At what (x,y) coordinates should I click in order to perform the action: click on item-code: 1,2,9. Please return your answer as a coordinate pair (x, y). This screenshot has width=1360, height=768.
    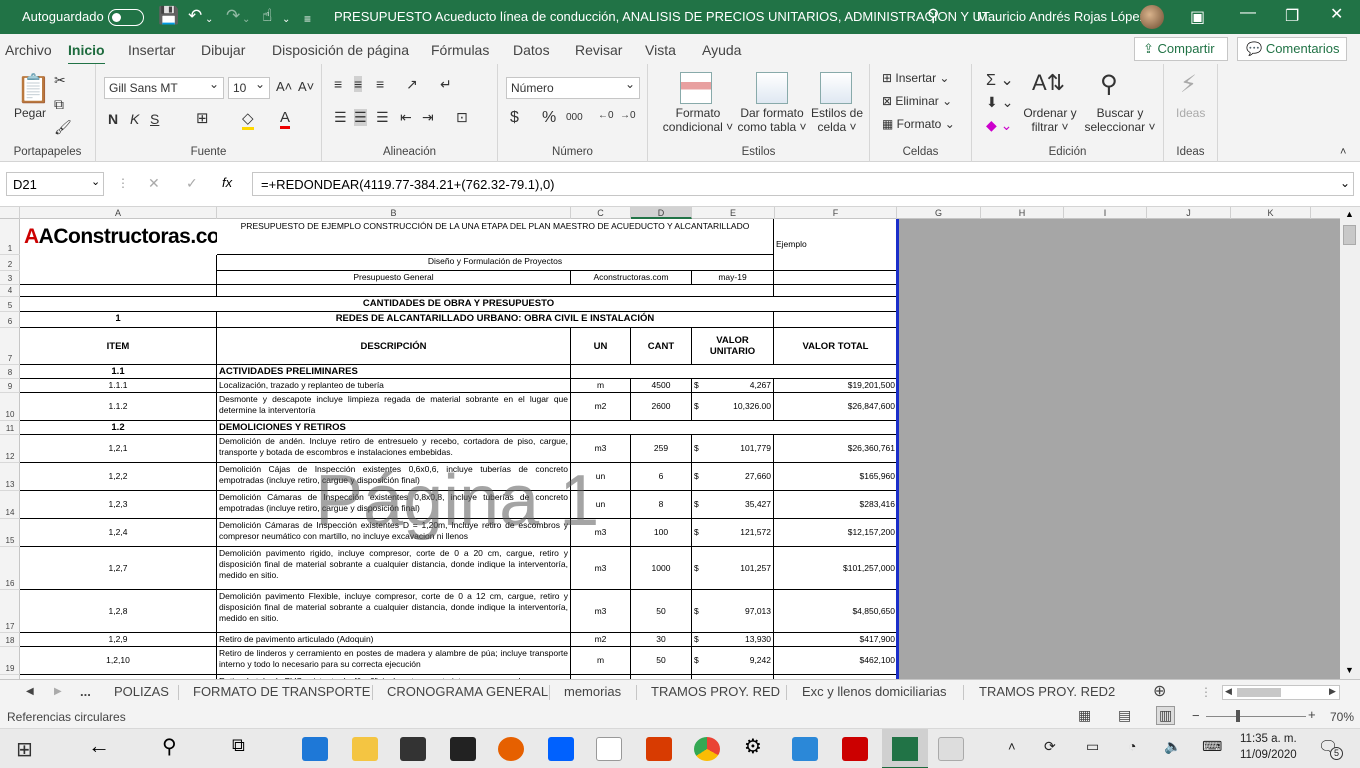
    Looking at the image, I should click on (118, 640).